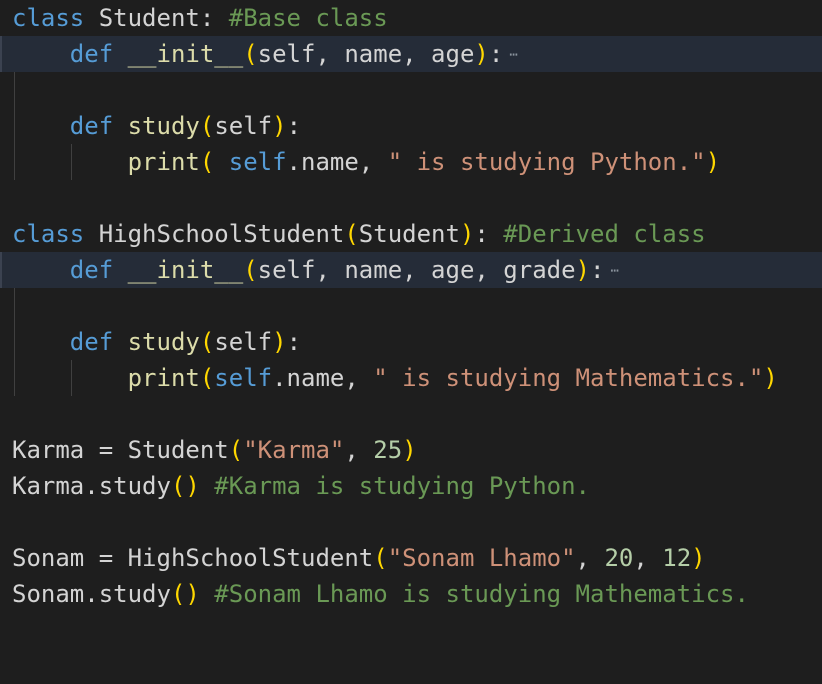  What do you see at coordinates (411, 198) in the screenshot?
I see `code-line-6-empty` at bounding box center [411, 198].